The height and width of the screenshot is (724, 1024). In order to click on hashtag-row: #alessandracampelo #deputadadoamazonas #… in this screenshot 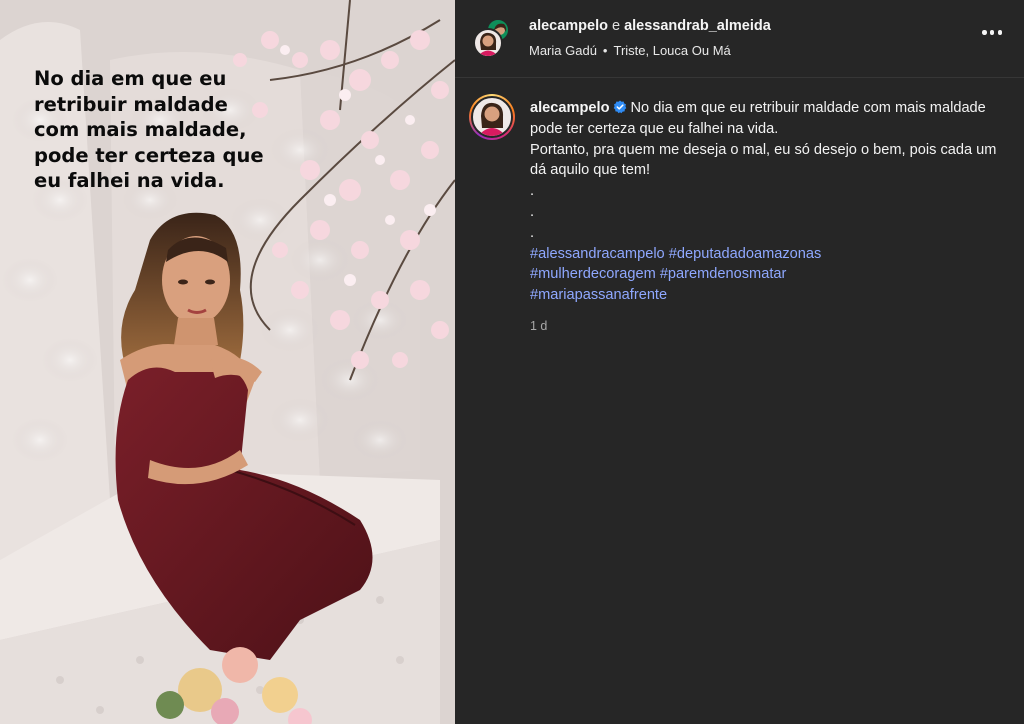, I will do `click(765, 275)`.